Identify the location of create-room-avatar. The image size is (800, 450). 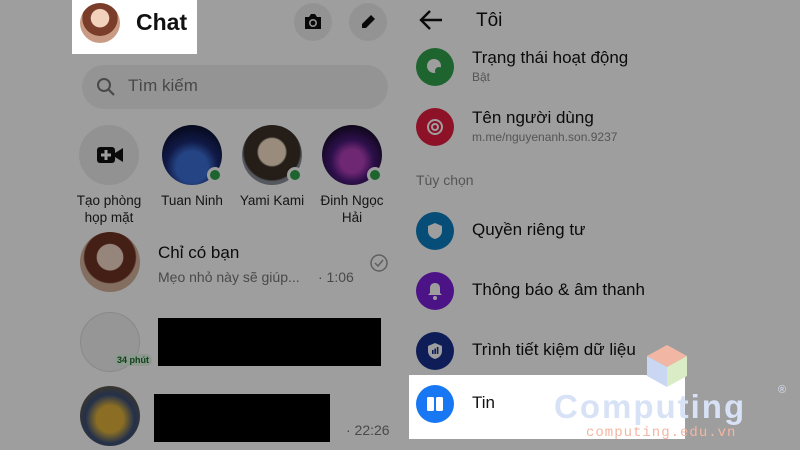
(109, 155).